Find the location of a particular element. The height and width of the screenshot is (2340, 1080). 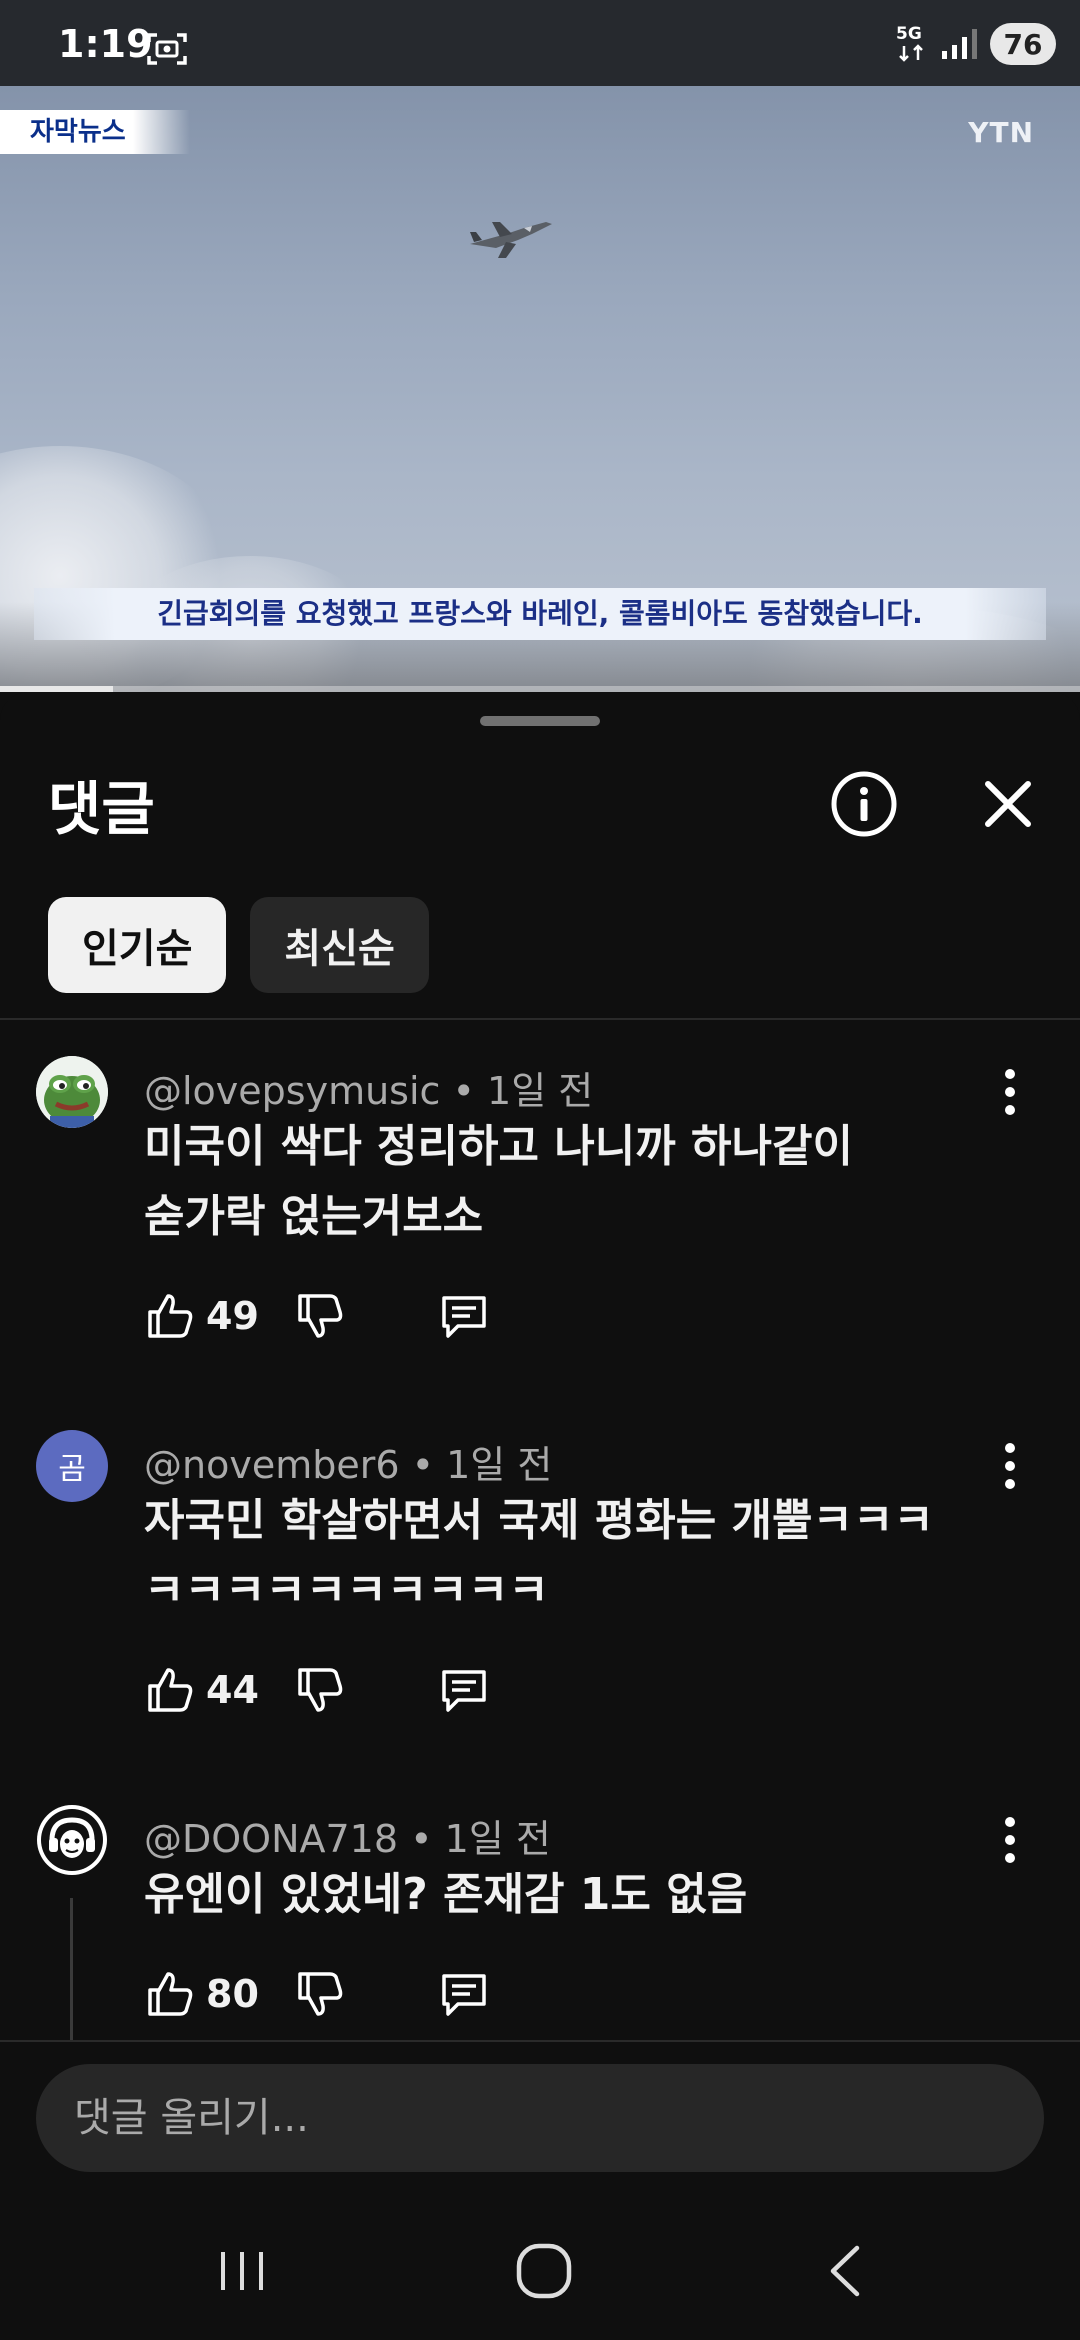

headphone-logo-avatar-icon is located at coordinates (72, 1840).